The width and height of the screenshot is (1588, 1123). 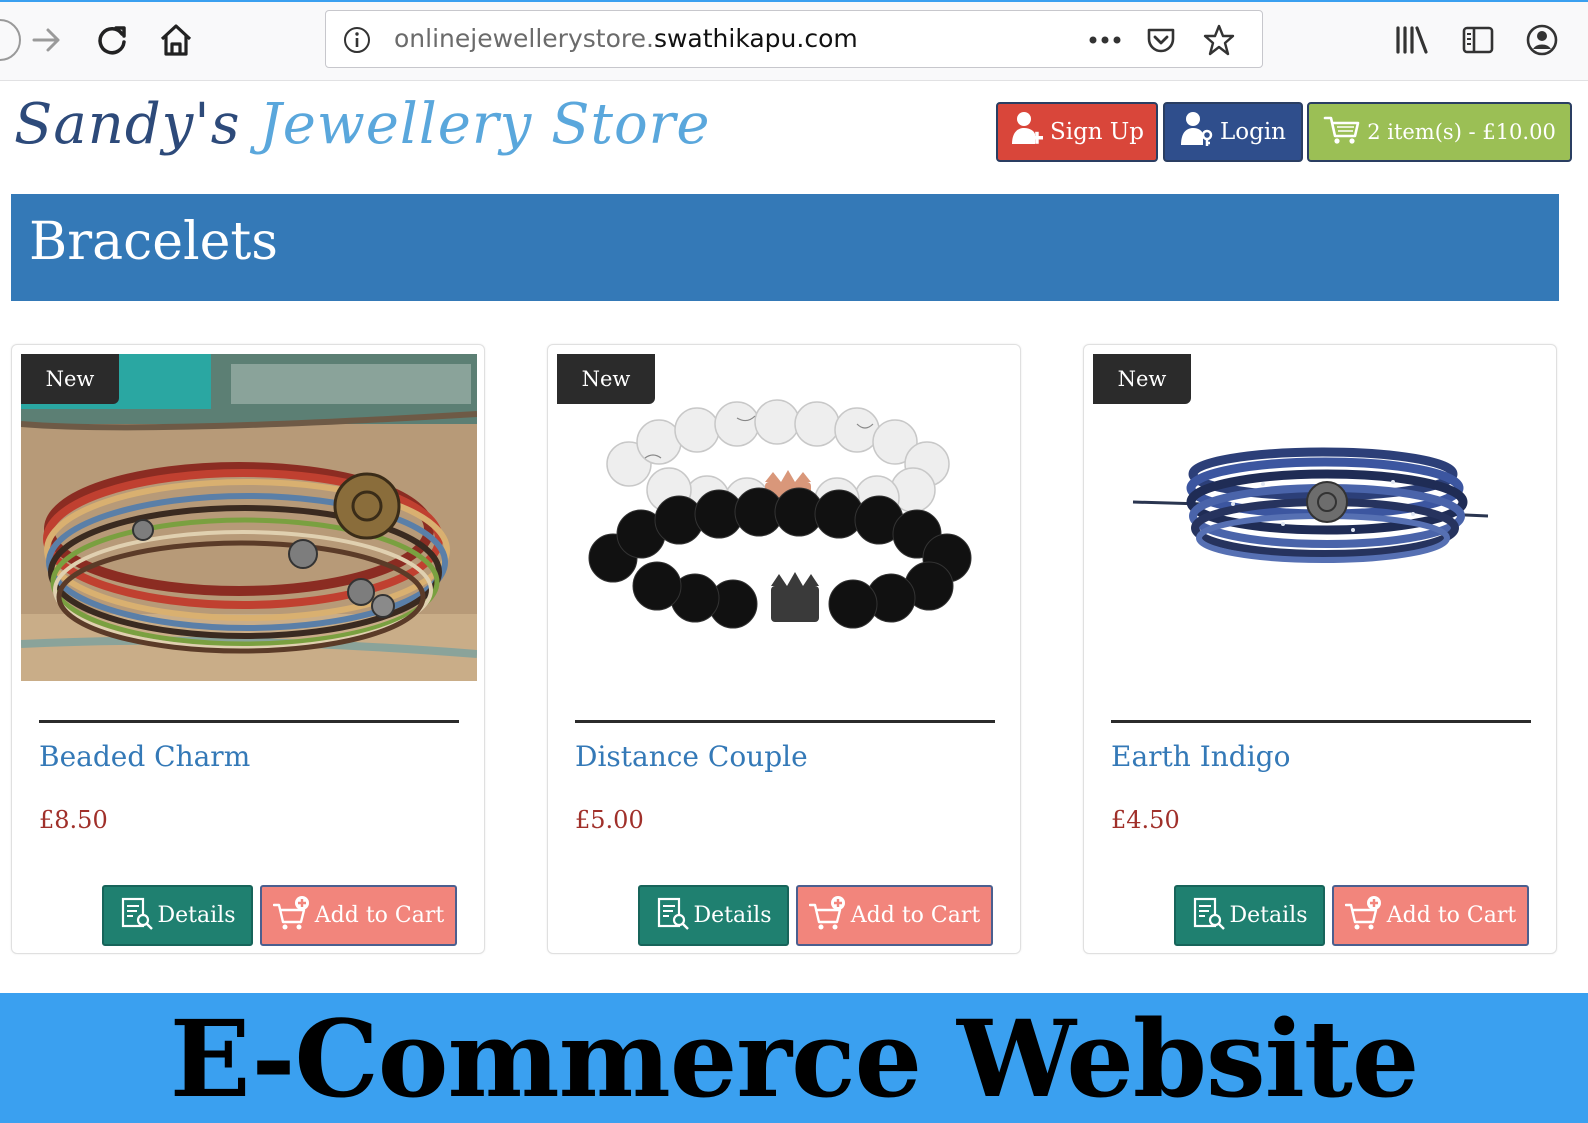 What do you see at coordinates (609, 820) in the screenshot?
I see `product-price: £5.00` at bounding box center [609, 820].